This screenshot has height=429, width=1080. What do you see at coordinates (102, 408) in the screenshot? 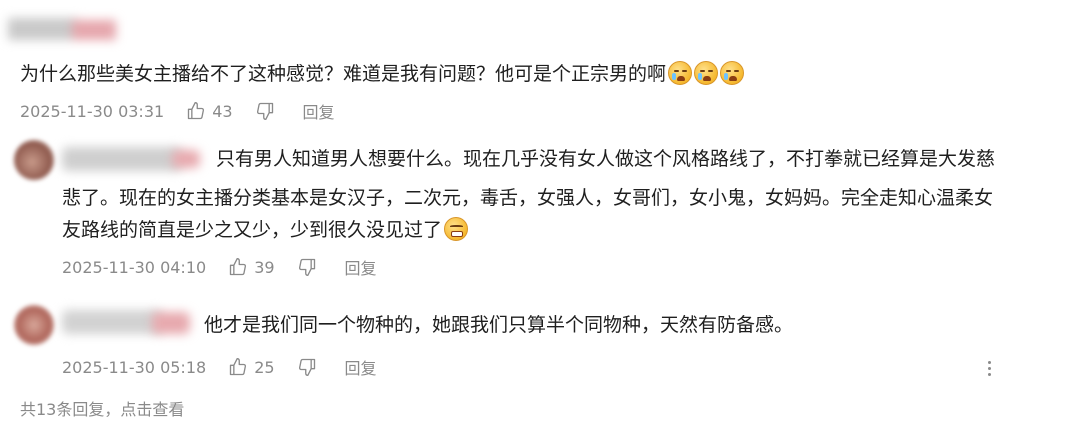
I see `view-all-replies-link: 共13条回复，点击查看` at bounding box center [102, 408].